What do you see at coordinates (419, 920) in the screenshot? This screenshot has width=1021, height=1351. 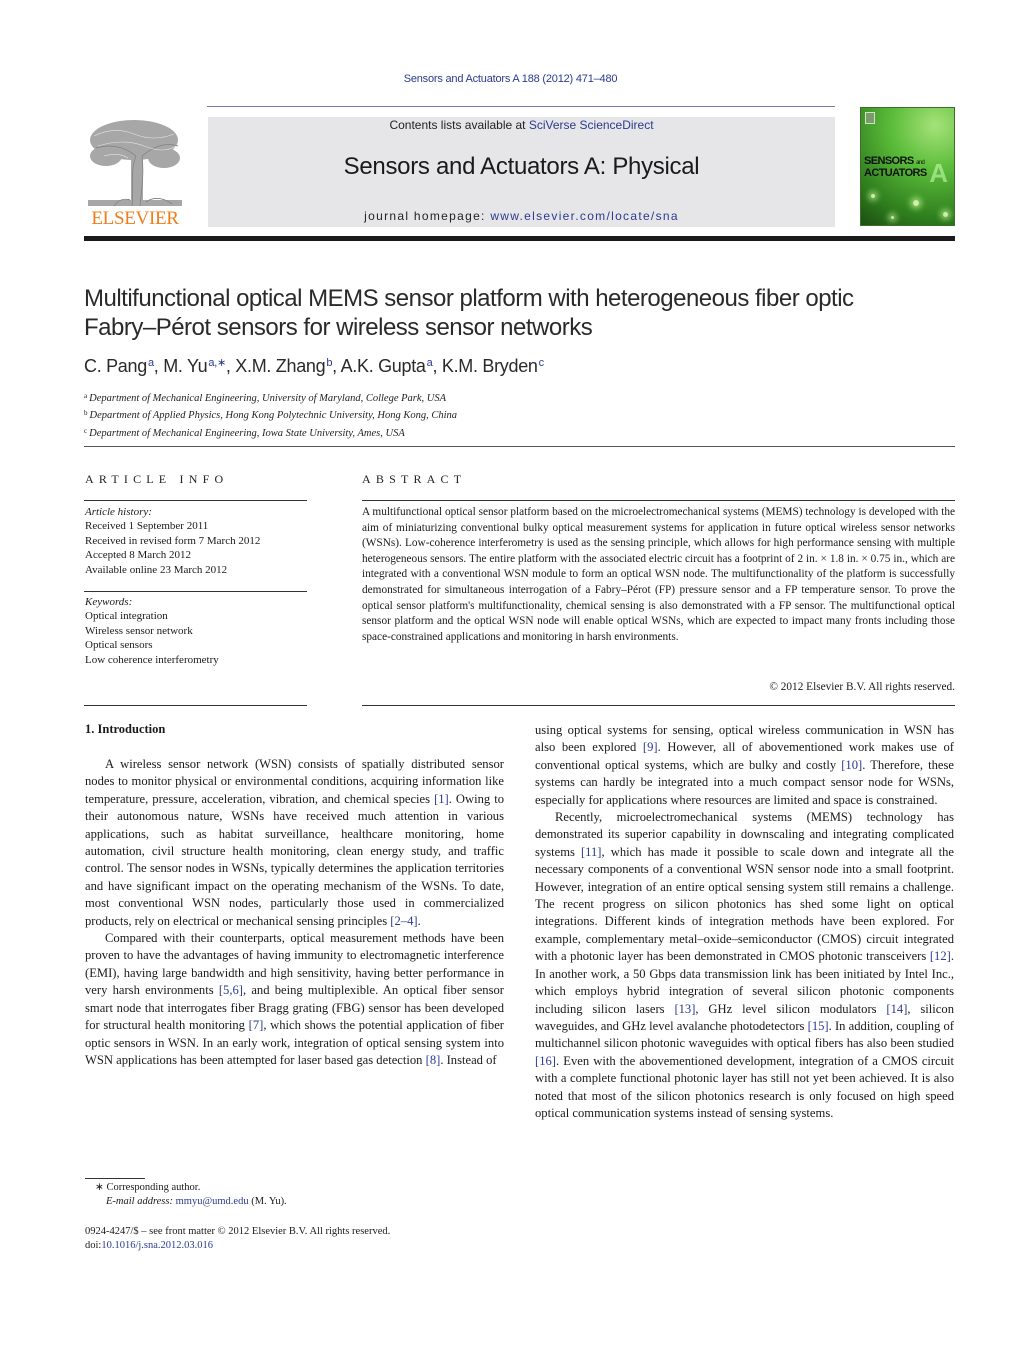 I see `body-text: .` at bounding box center [419, 920].